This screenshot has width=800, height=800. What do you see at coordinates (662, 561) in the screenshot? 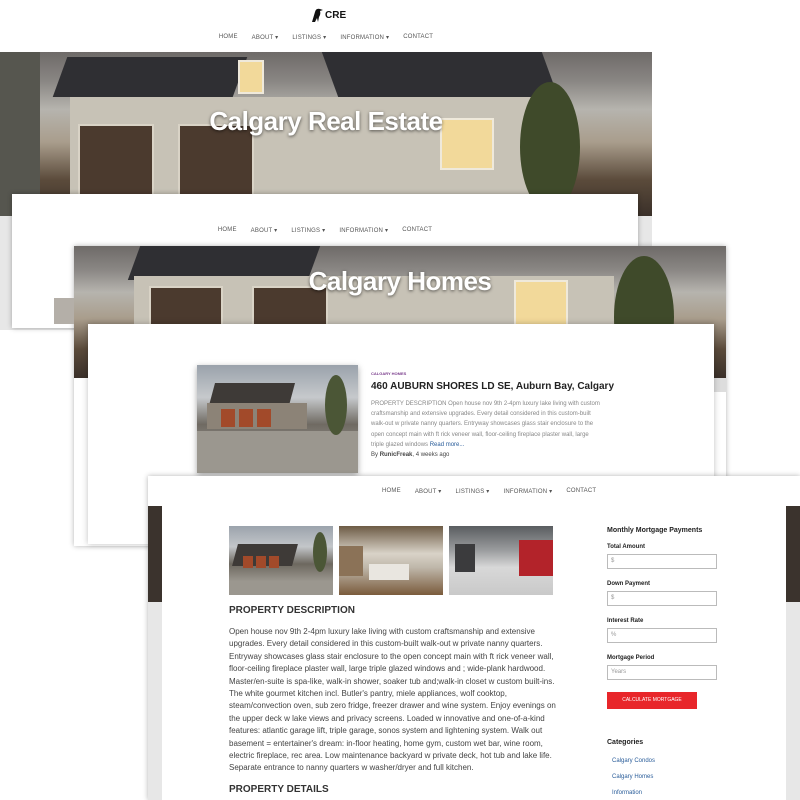
I see `total-amount-input: $` at bounding box center [662, 561].